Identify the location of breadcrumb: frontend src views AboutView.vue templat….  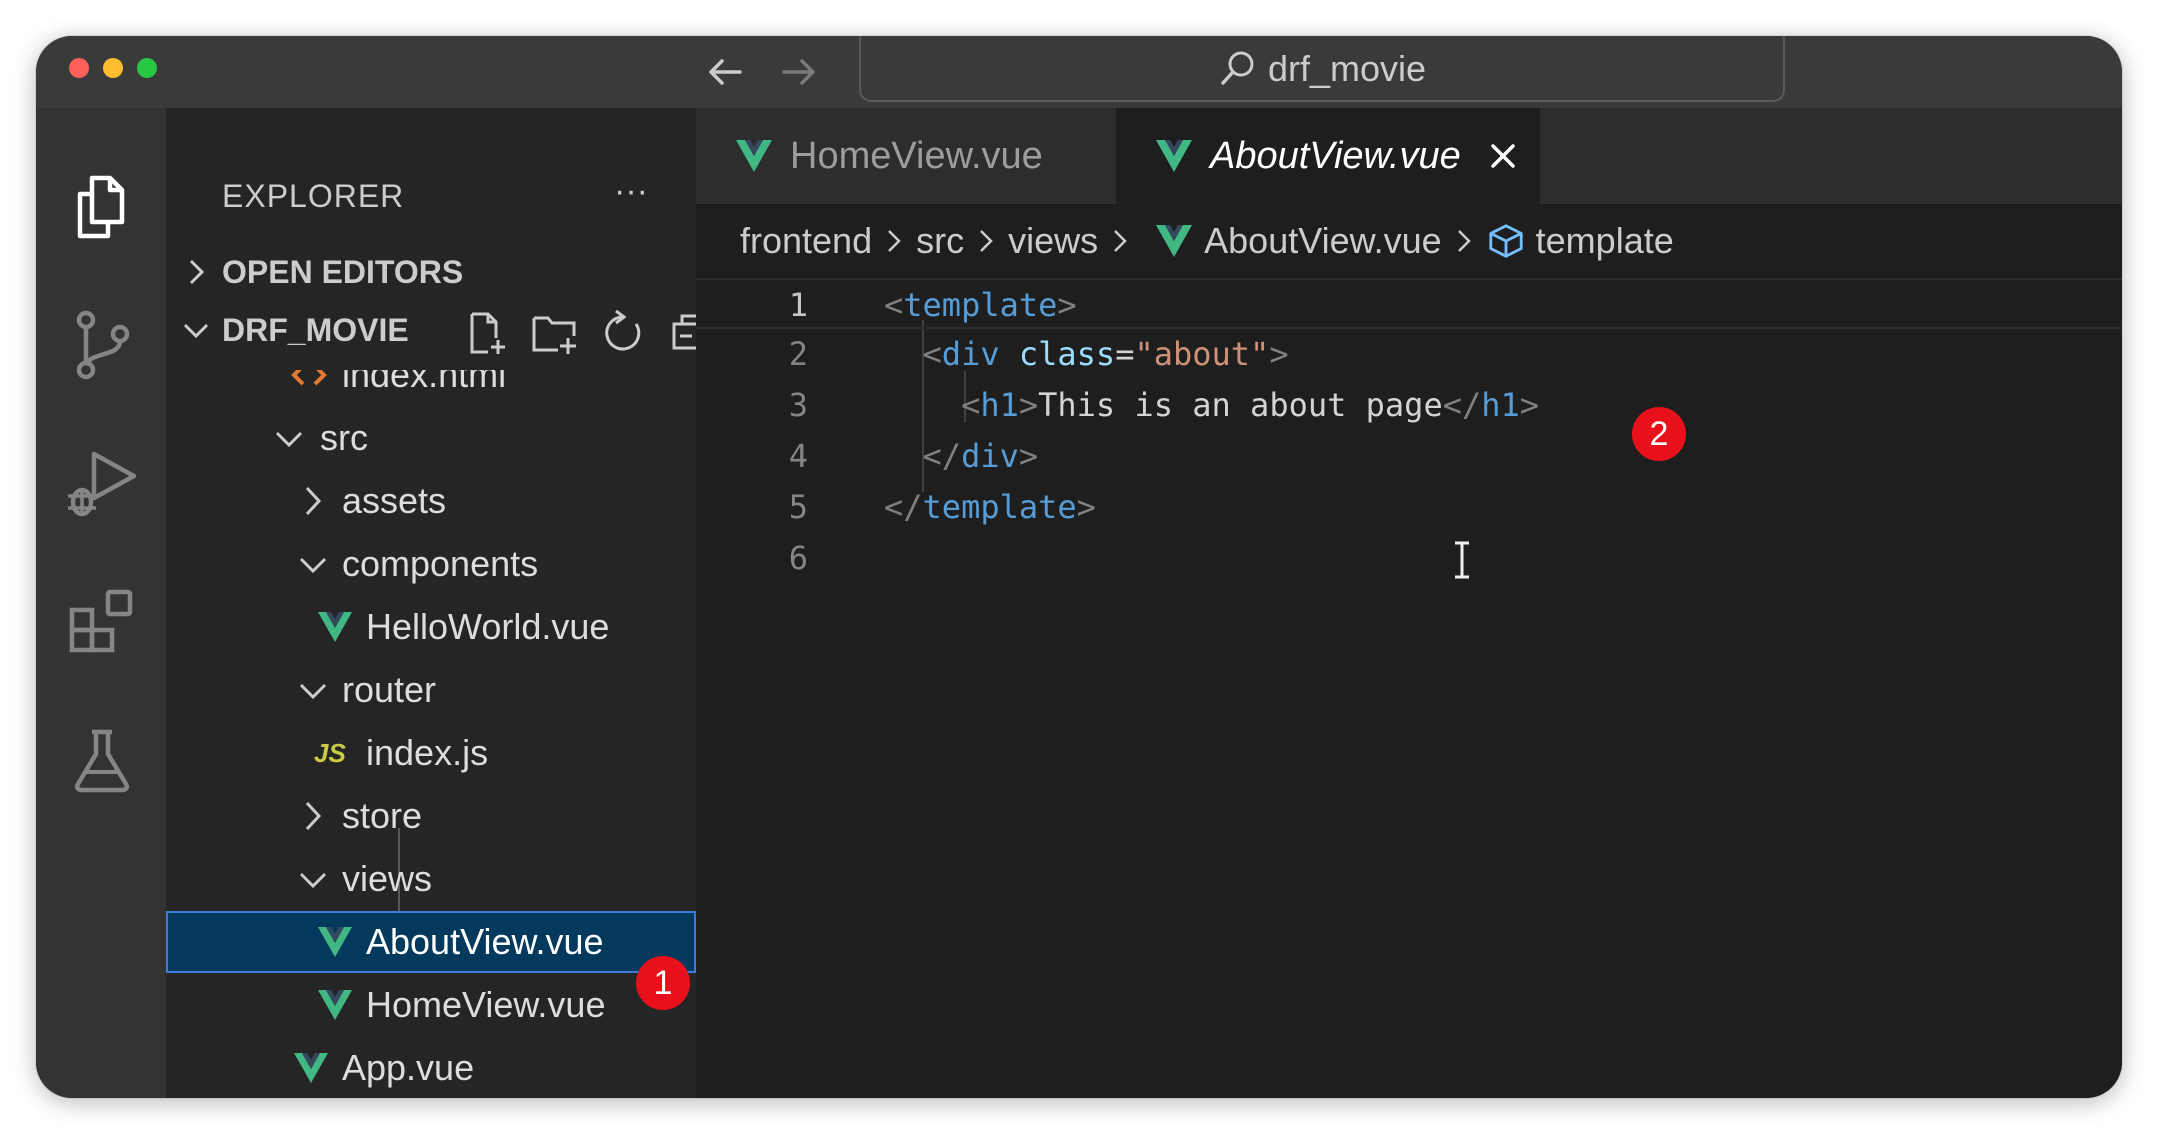
(1409, 241).